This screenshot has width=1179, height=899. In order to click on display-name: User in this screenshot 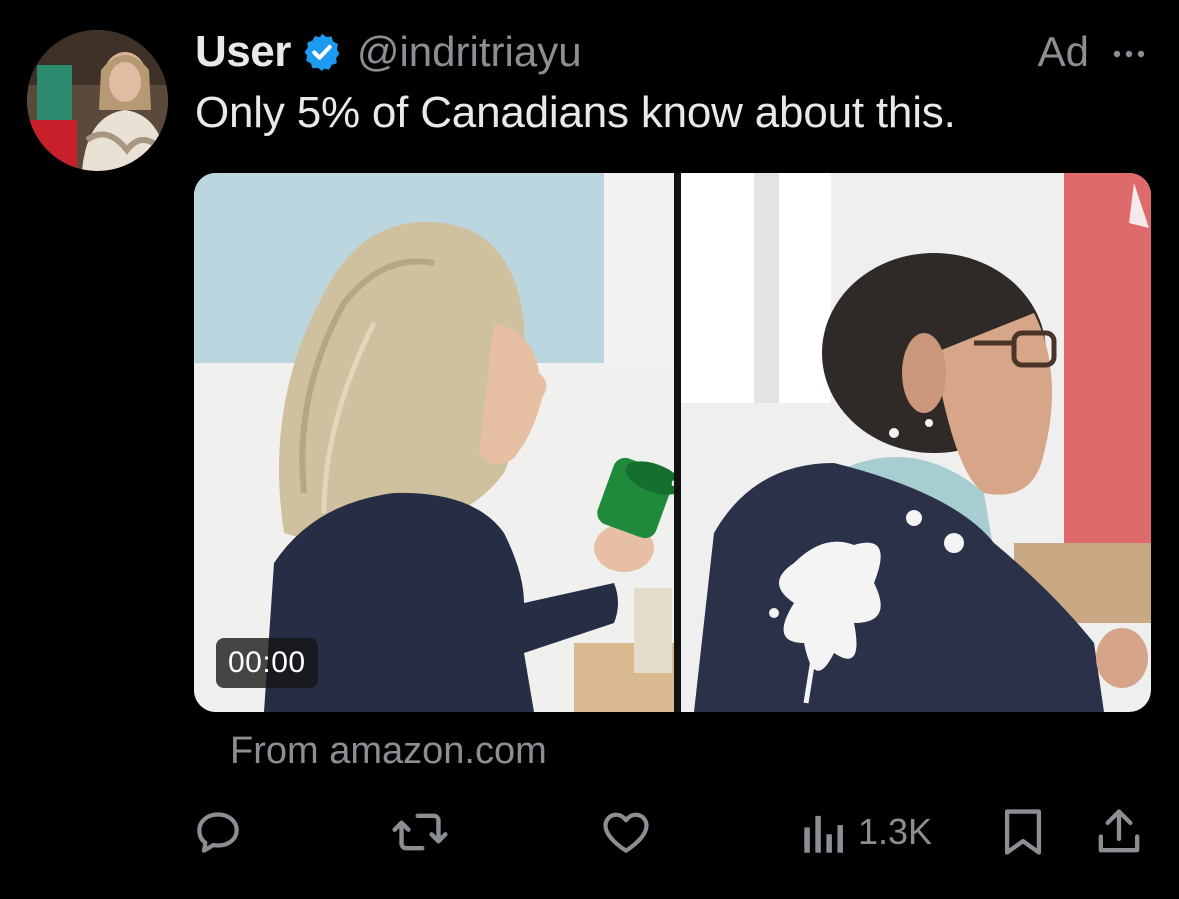, I will do `click(243, 52)`.